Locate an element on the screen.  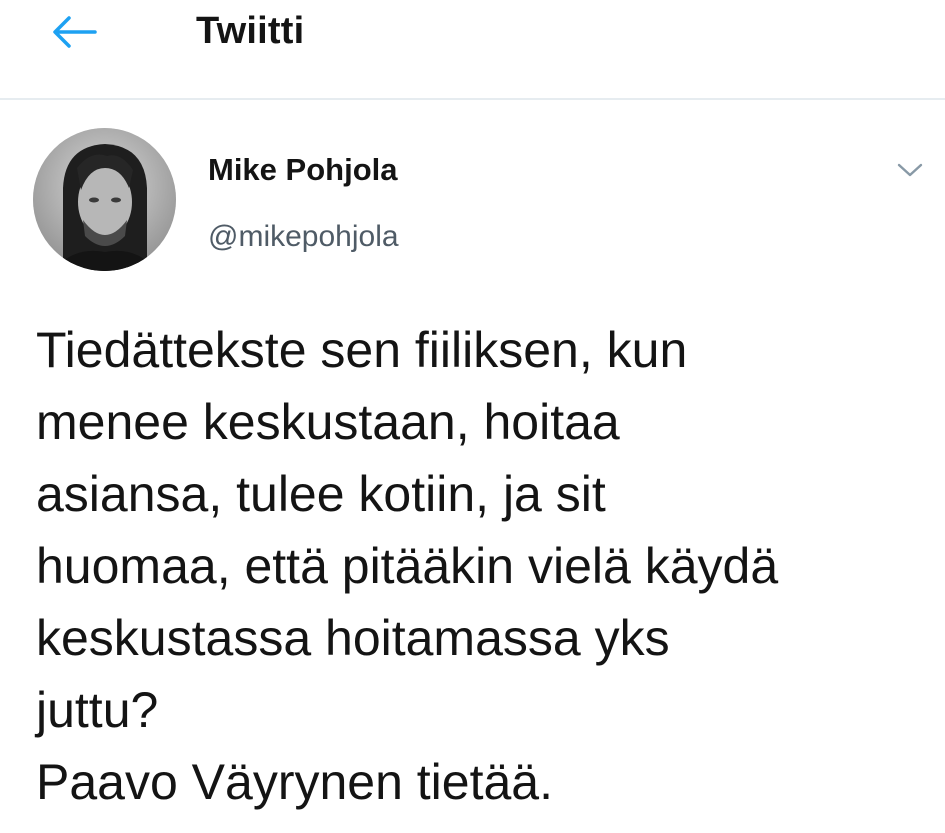
arrow-left-icon is located at coordinates (74, 34).